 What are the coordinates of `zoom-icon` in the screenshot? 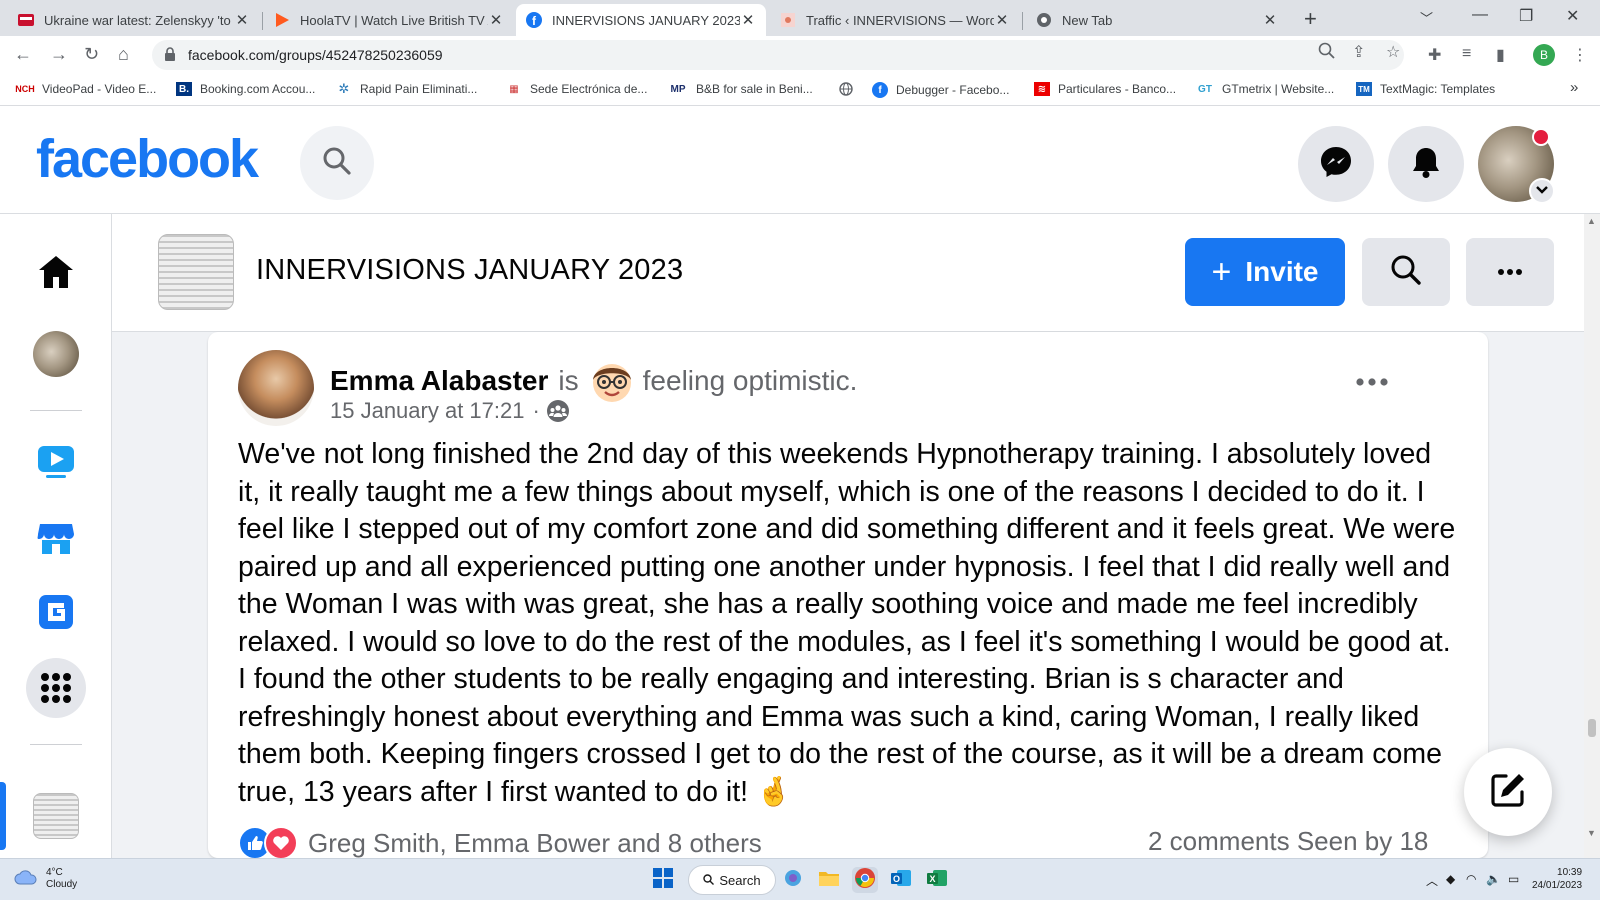 It's located at (1327, 53).